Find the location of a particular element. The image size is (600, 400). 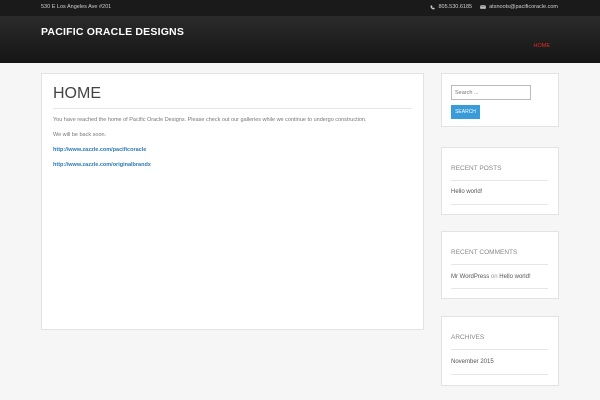

envelope-icon is located at coordinates (483, 7).